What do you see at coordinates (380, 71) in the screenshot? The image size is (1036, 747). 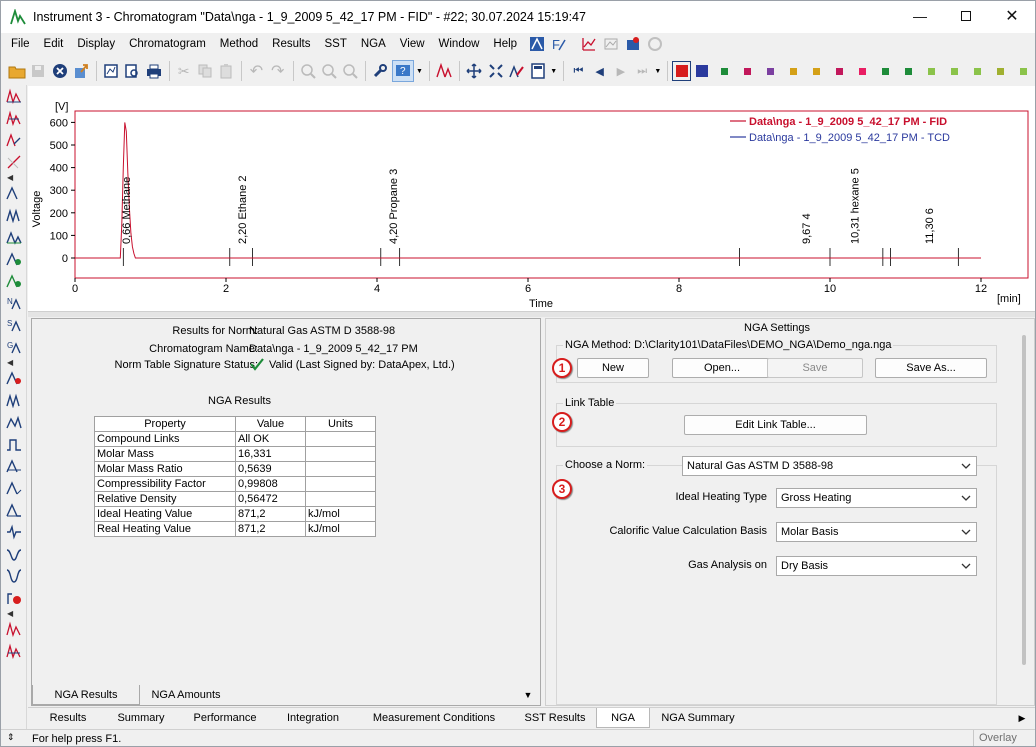 I see `settings-button` at bounding box center [380, 71].